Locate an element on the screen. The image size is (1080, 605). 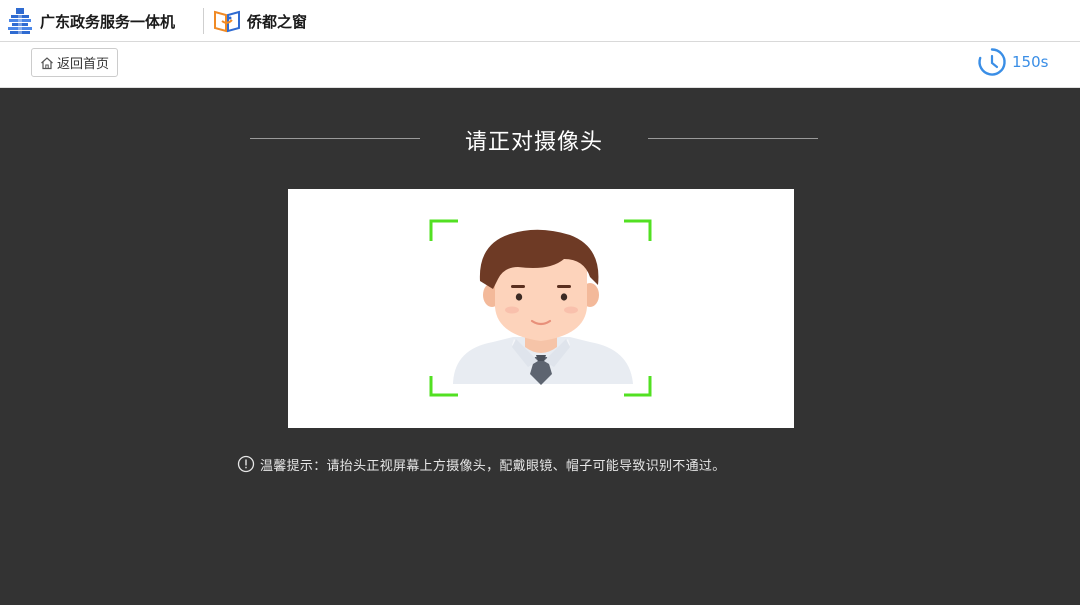
clock-icon is located at coordinates (992, 62).